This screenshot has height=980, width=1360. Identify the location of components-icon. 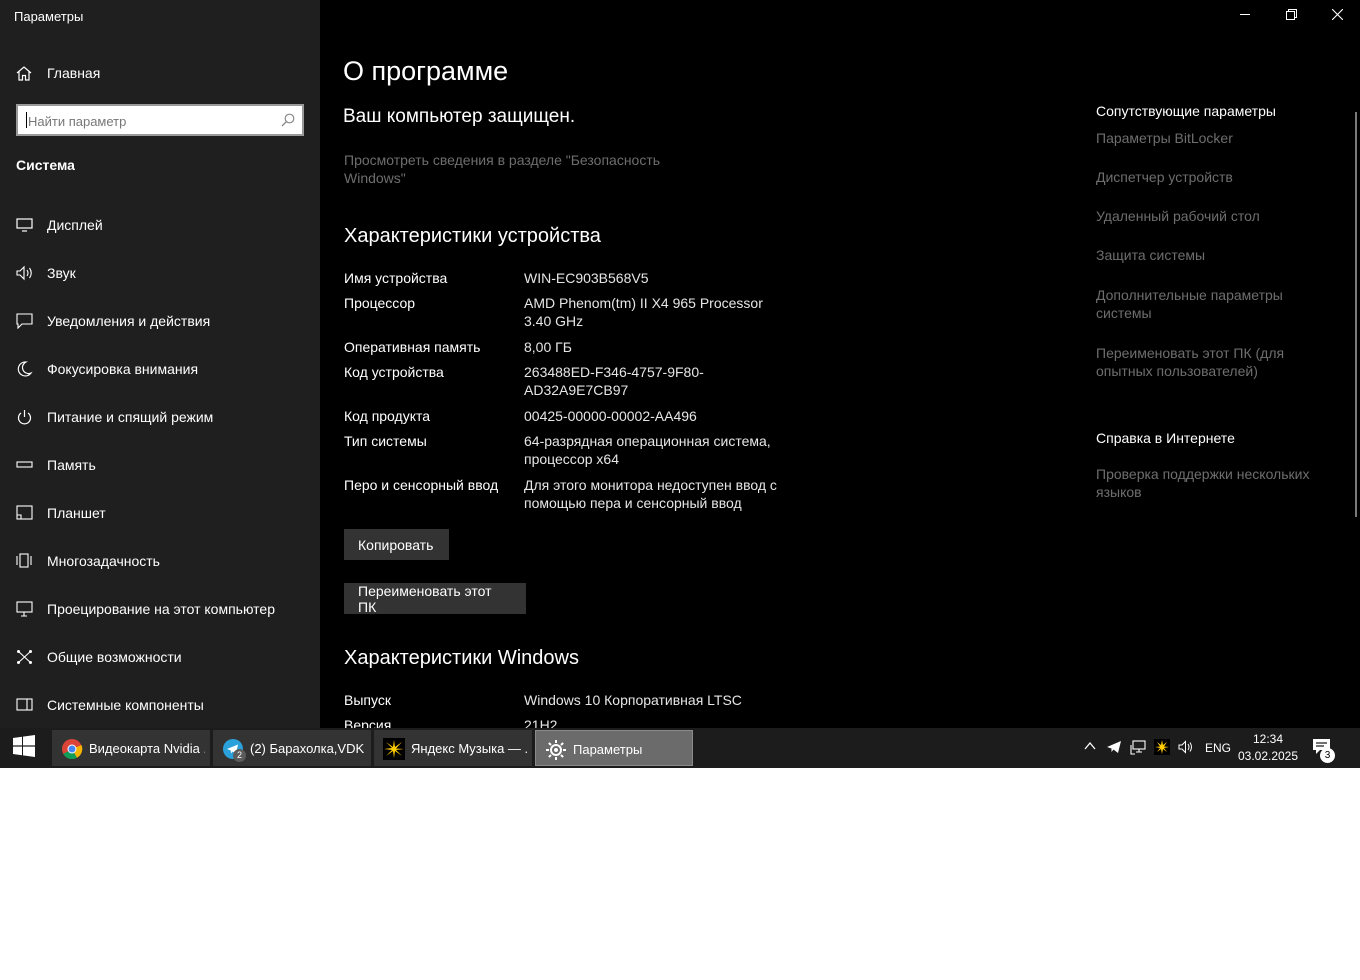
(25, 705).